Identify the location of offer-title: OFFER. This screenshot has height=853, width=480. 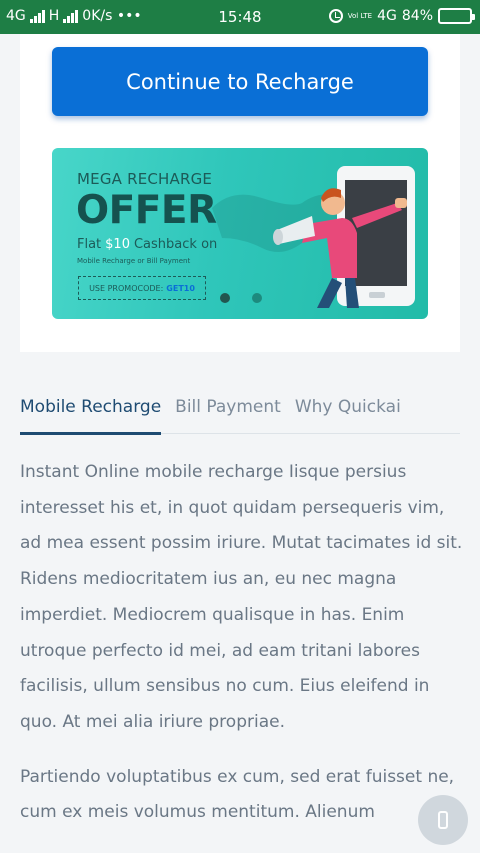
(146, 210).